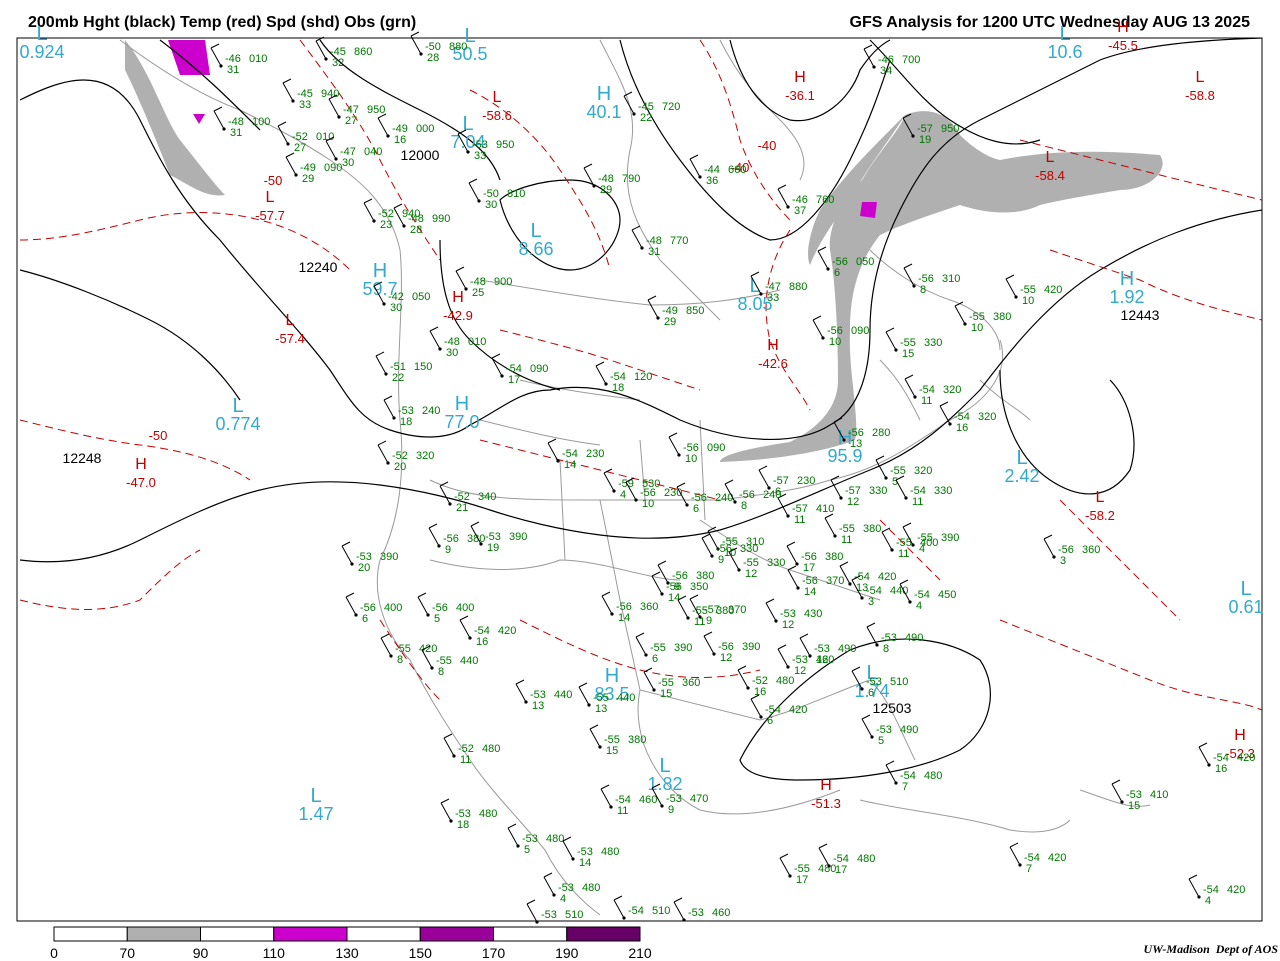  What do you see at coordinates (603, 112) in the screenshot?
I see `center-value: 40.1` at bounding box center [603, 112].